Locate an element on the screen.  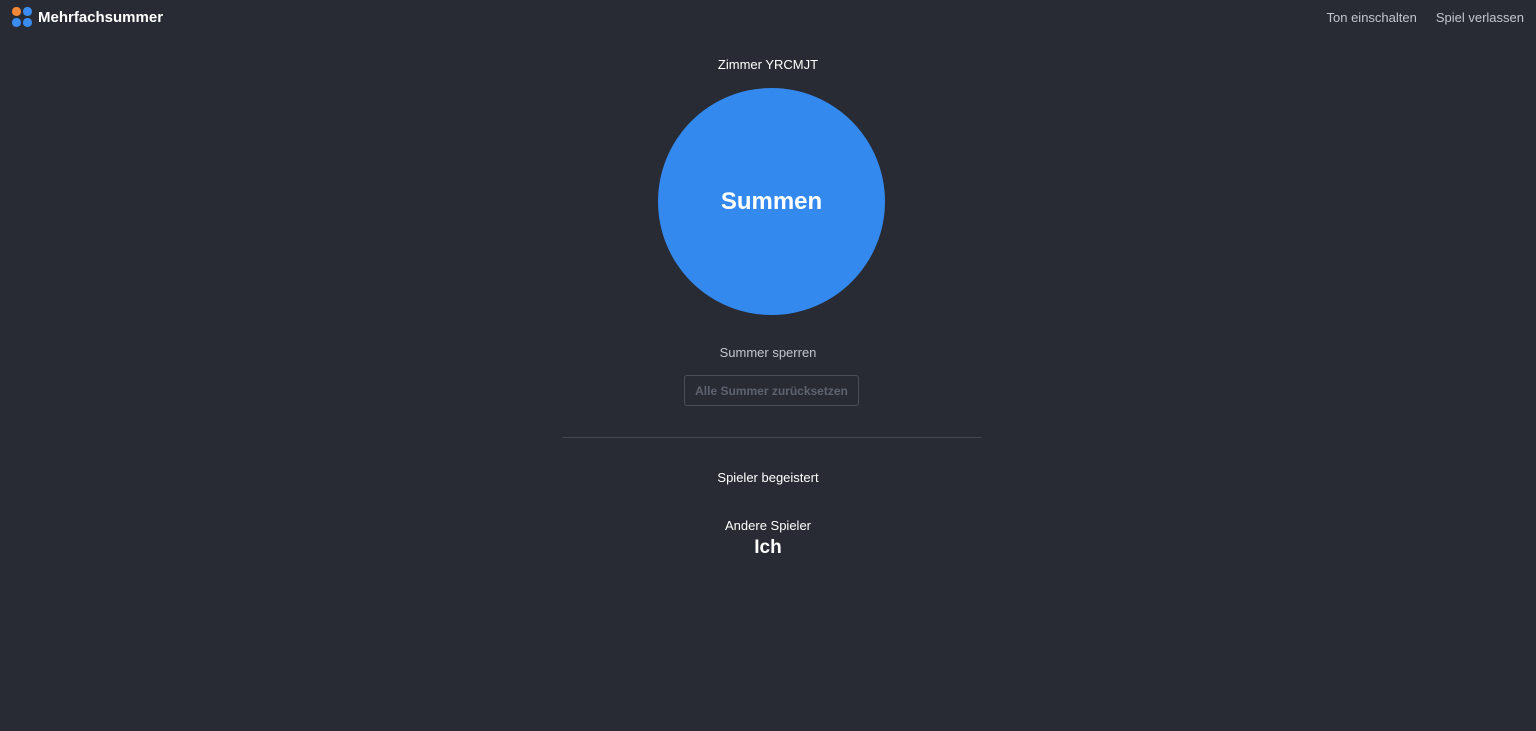
buzzer-button: Summen is located at coordinates (771, 201).